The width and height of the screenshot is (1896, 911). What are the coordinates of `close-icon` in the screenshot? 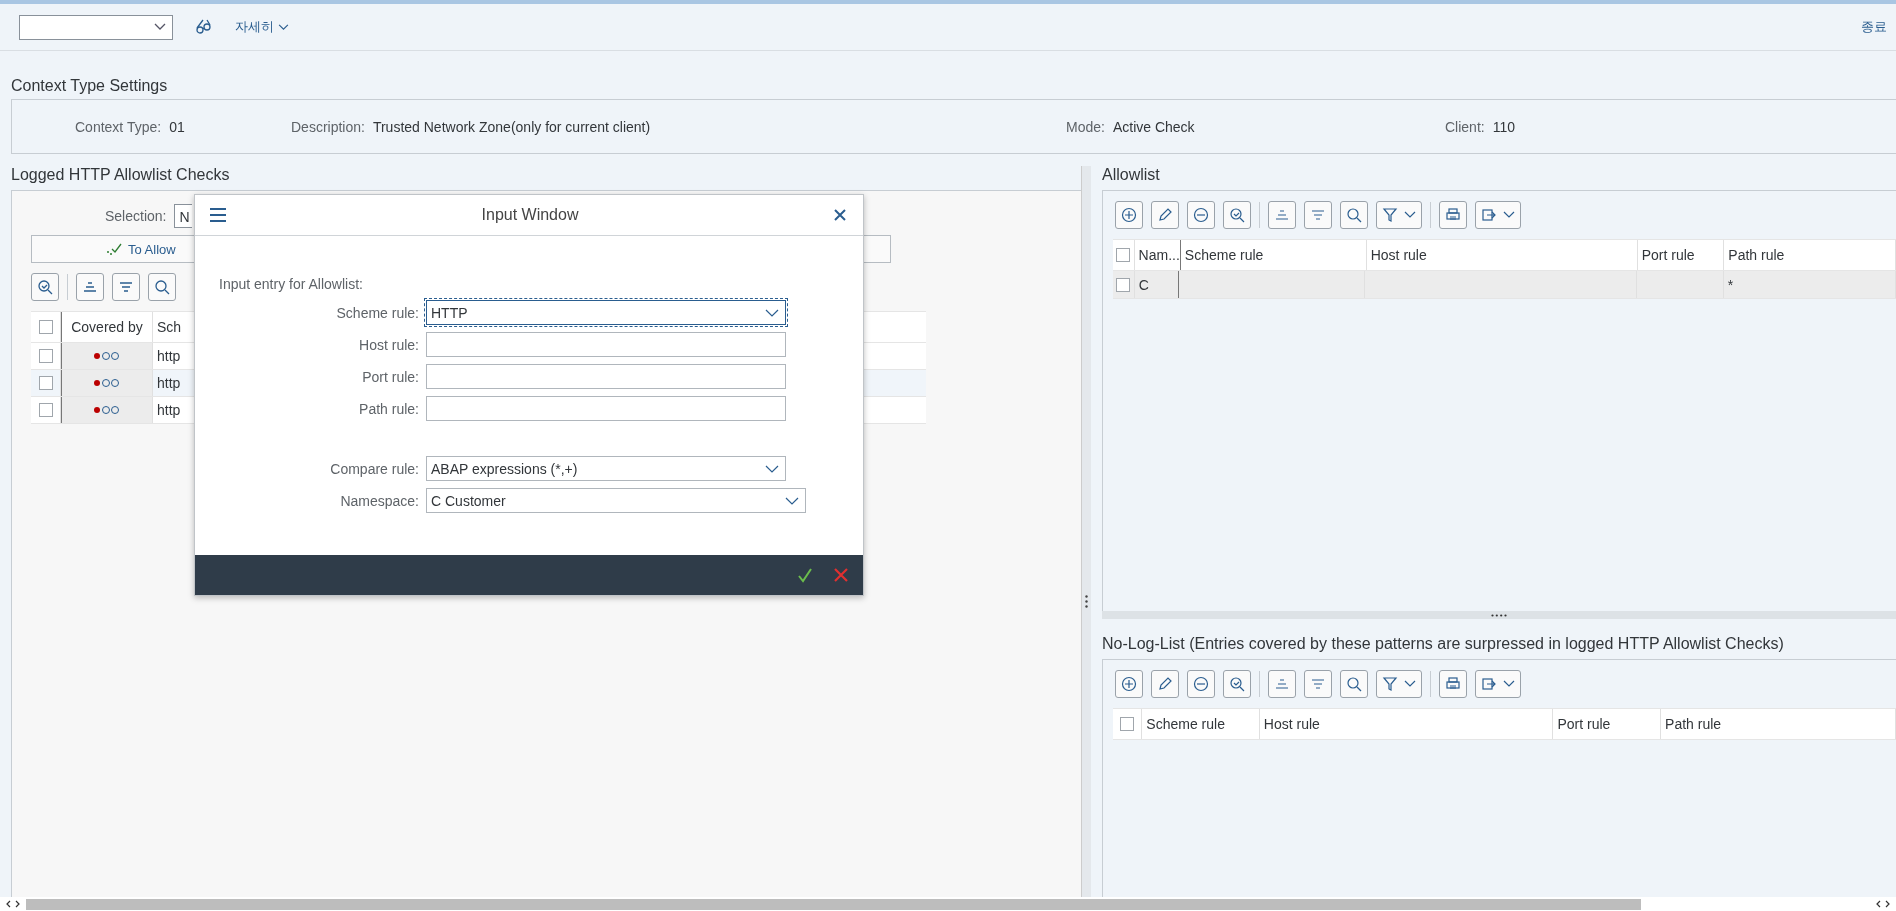 It's located at (840, 215).